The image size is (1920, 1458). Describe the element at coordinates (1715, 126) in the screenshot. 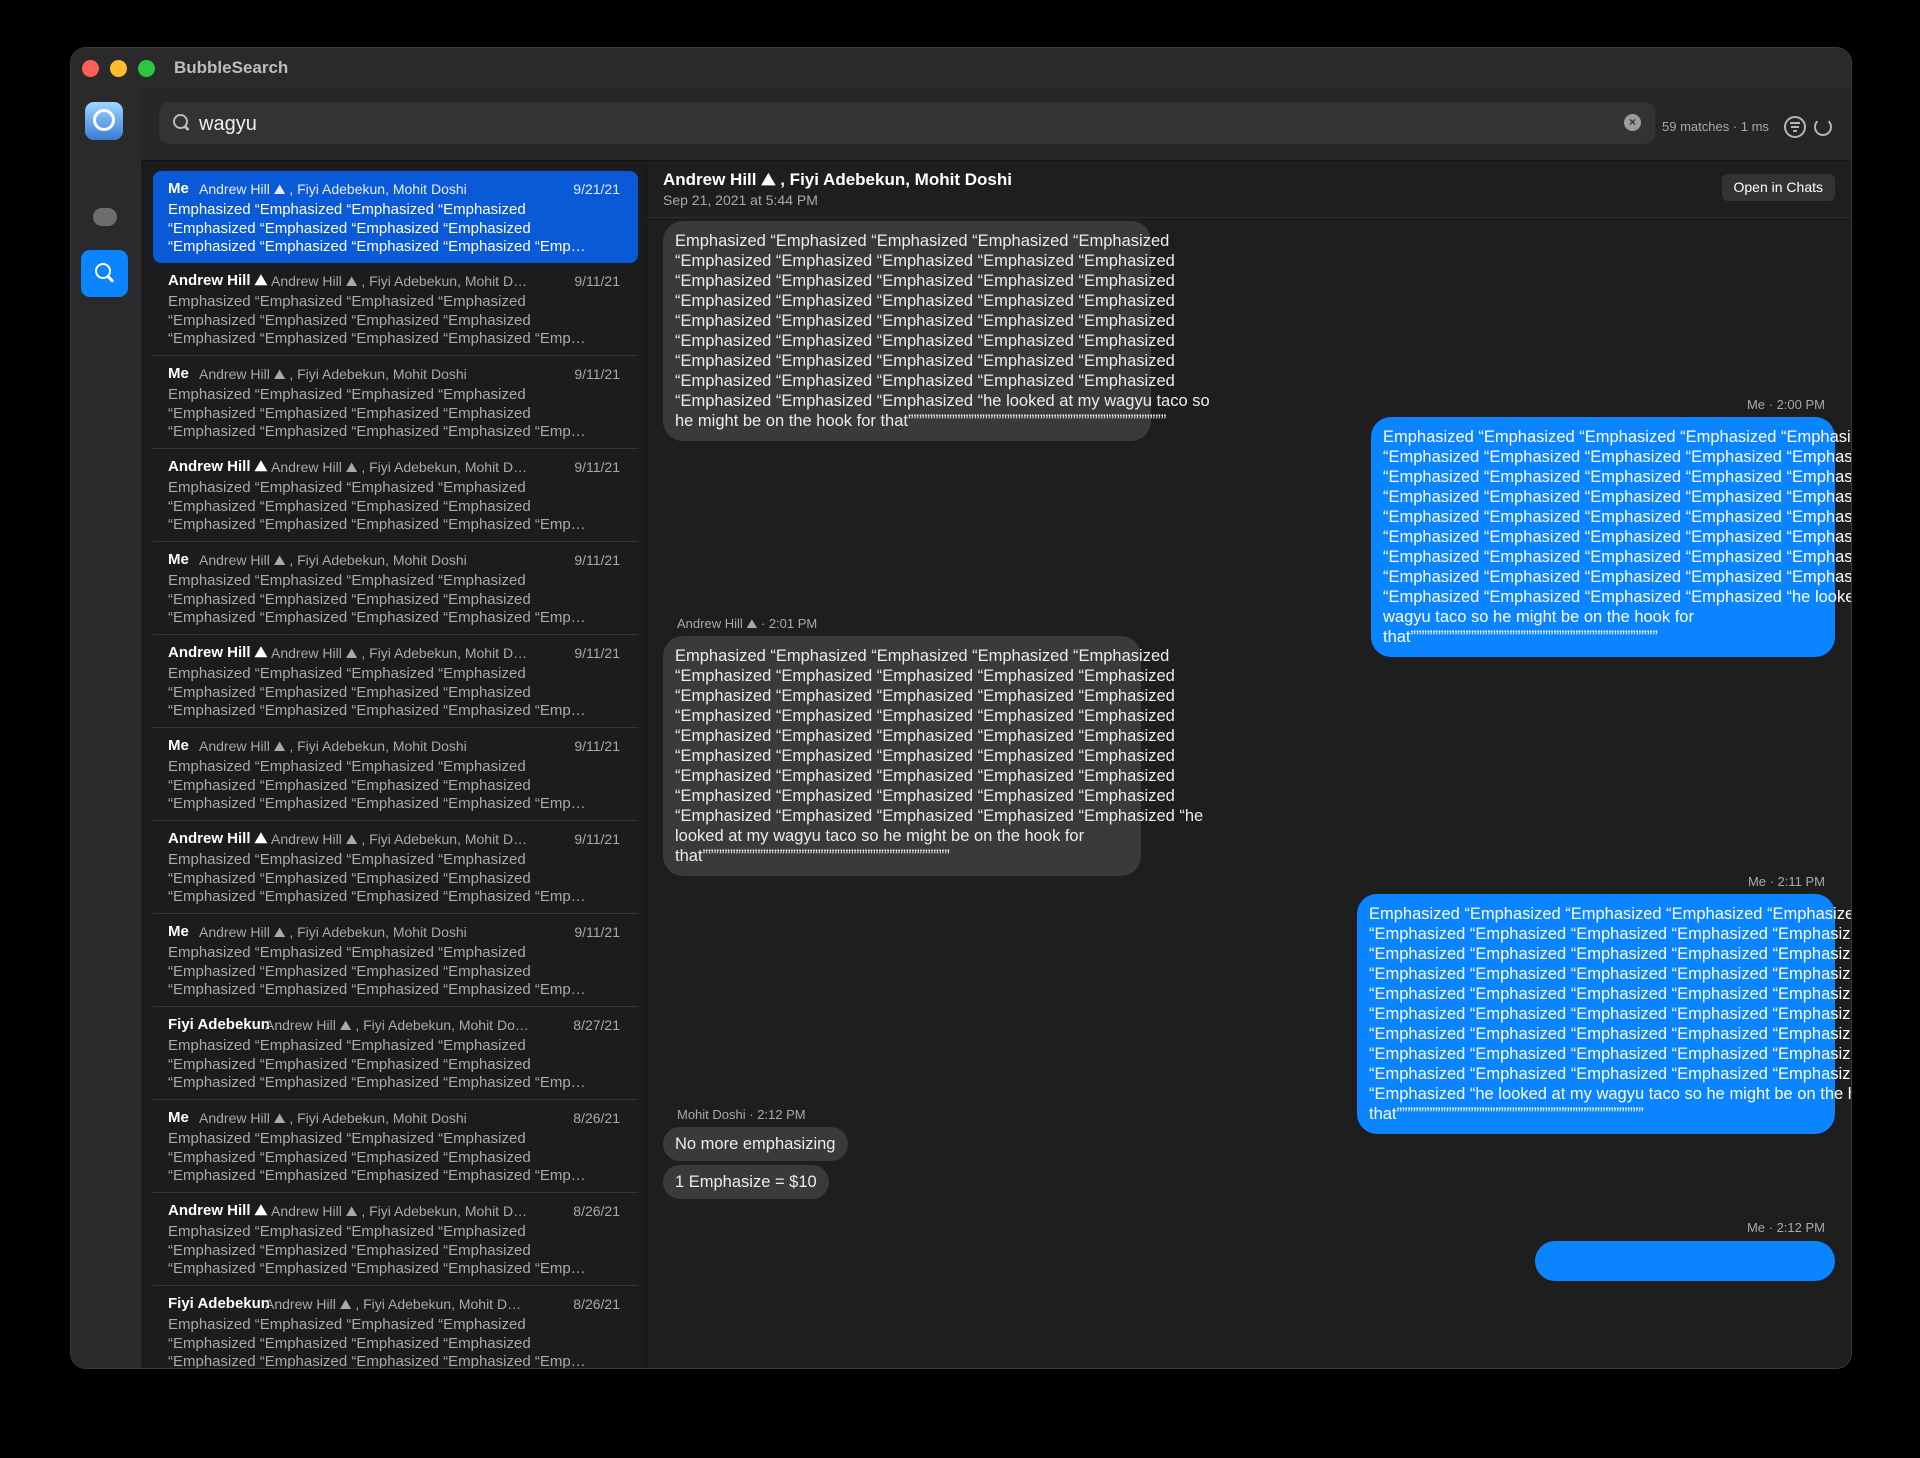

I see `match-count-label: 59 matches · 1 ms` at that location.